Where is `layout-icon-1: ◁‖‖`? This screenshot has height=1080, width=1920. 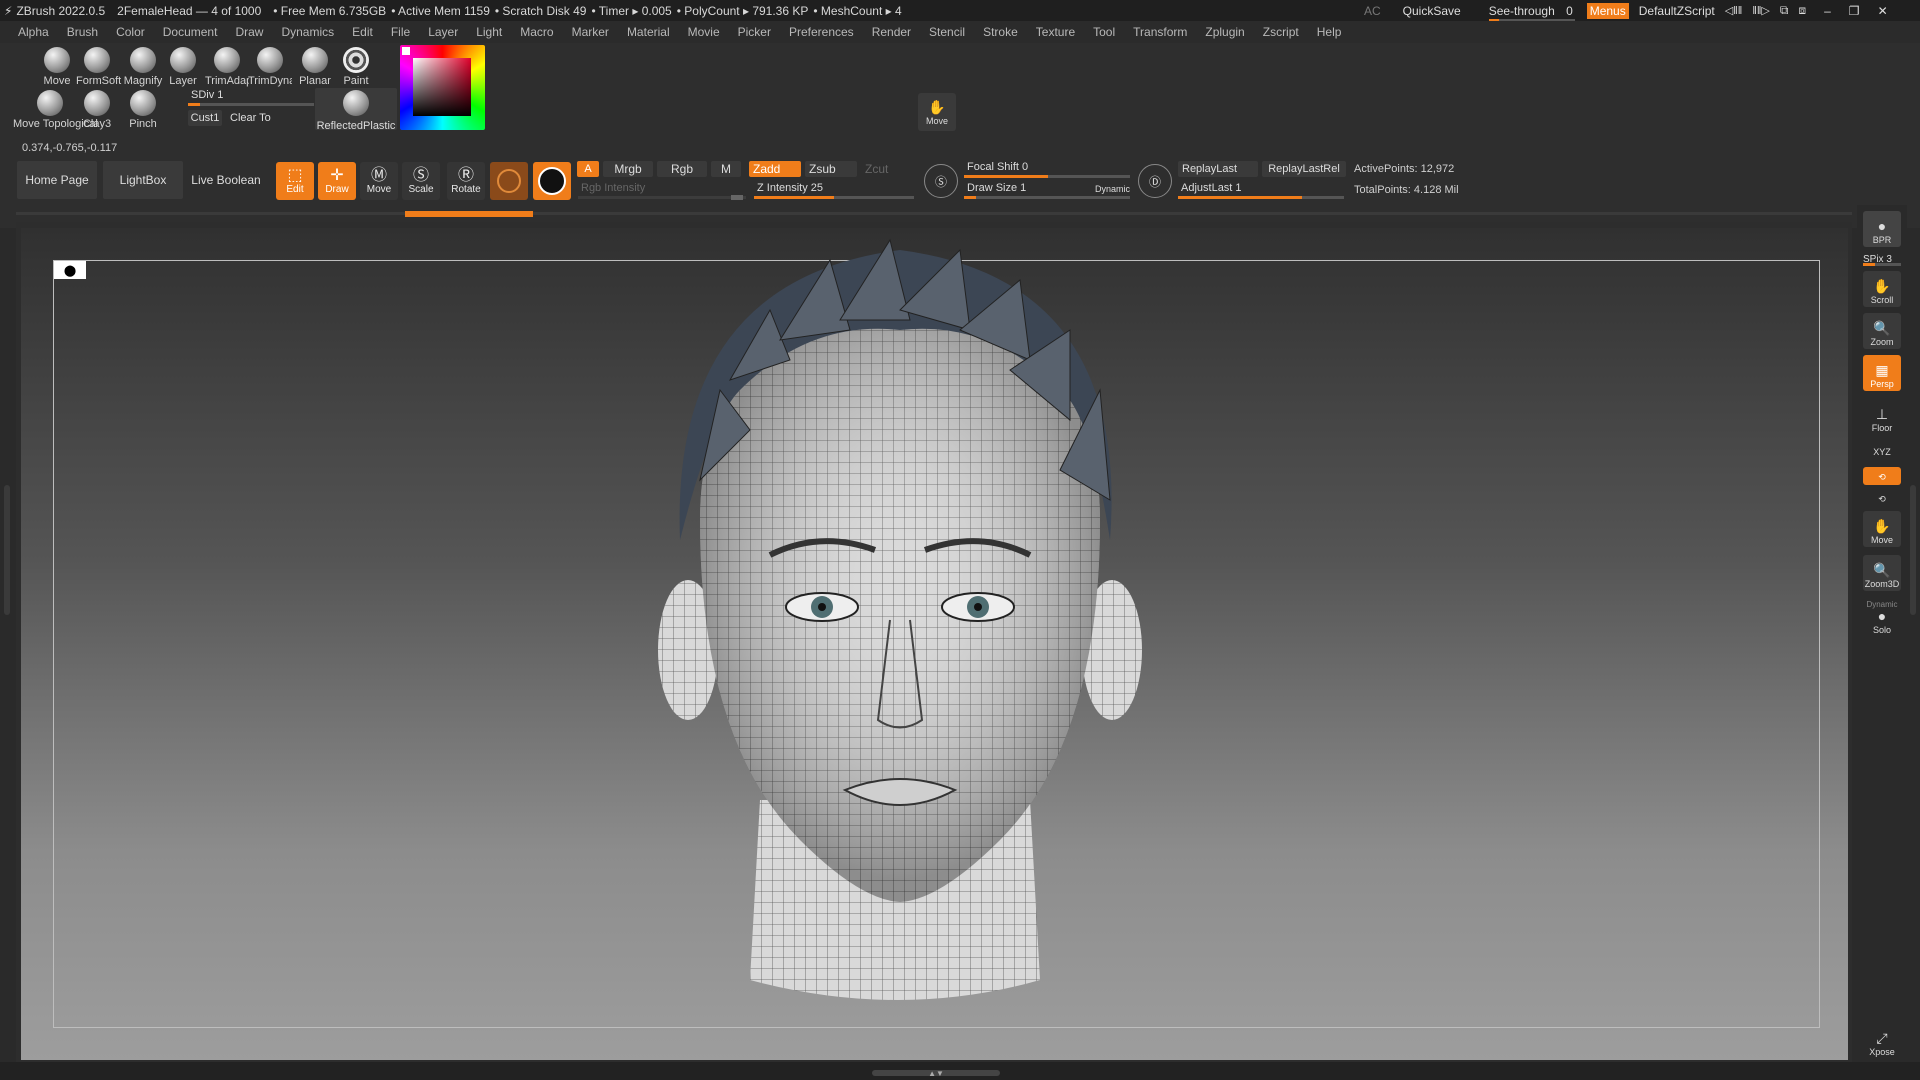
layout-icon-1: ◁‖‖ is located at coordinates (1734, 10).